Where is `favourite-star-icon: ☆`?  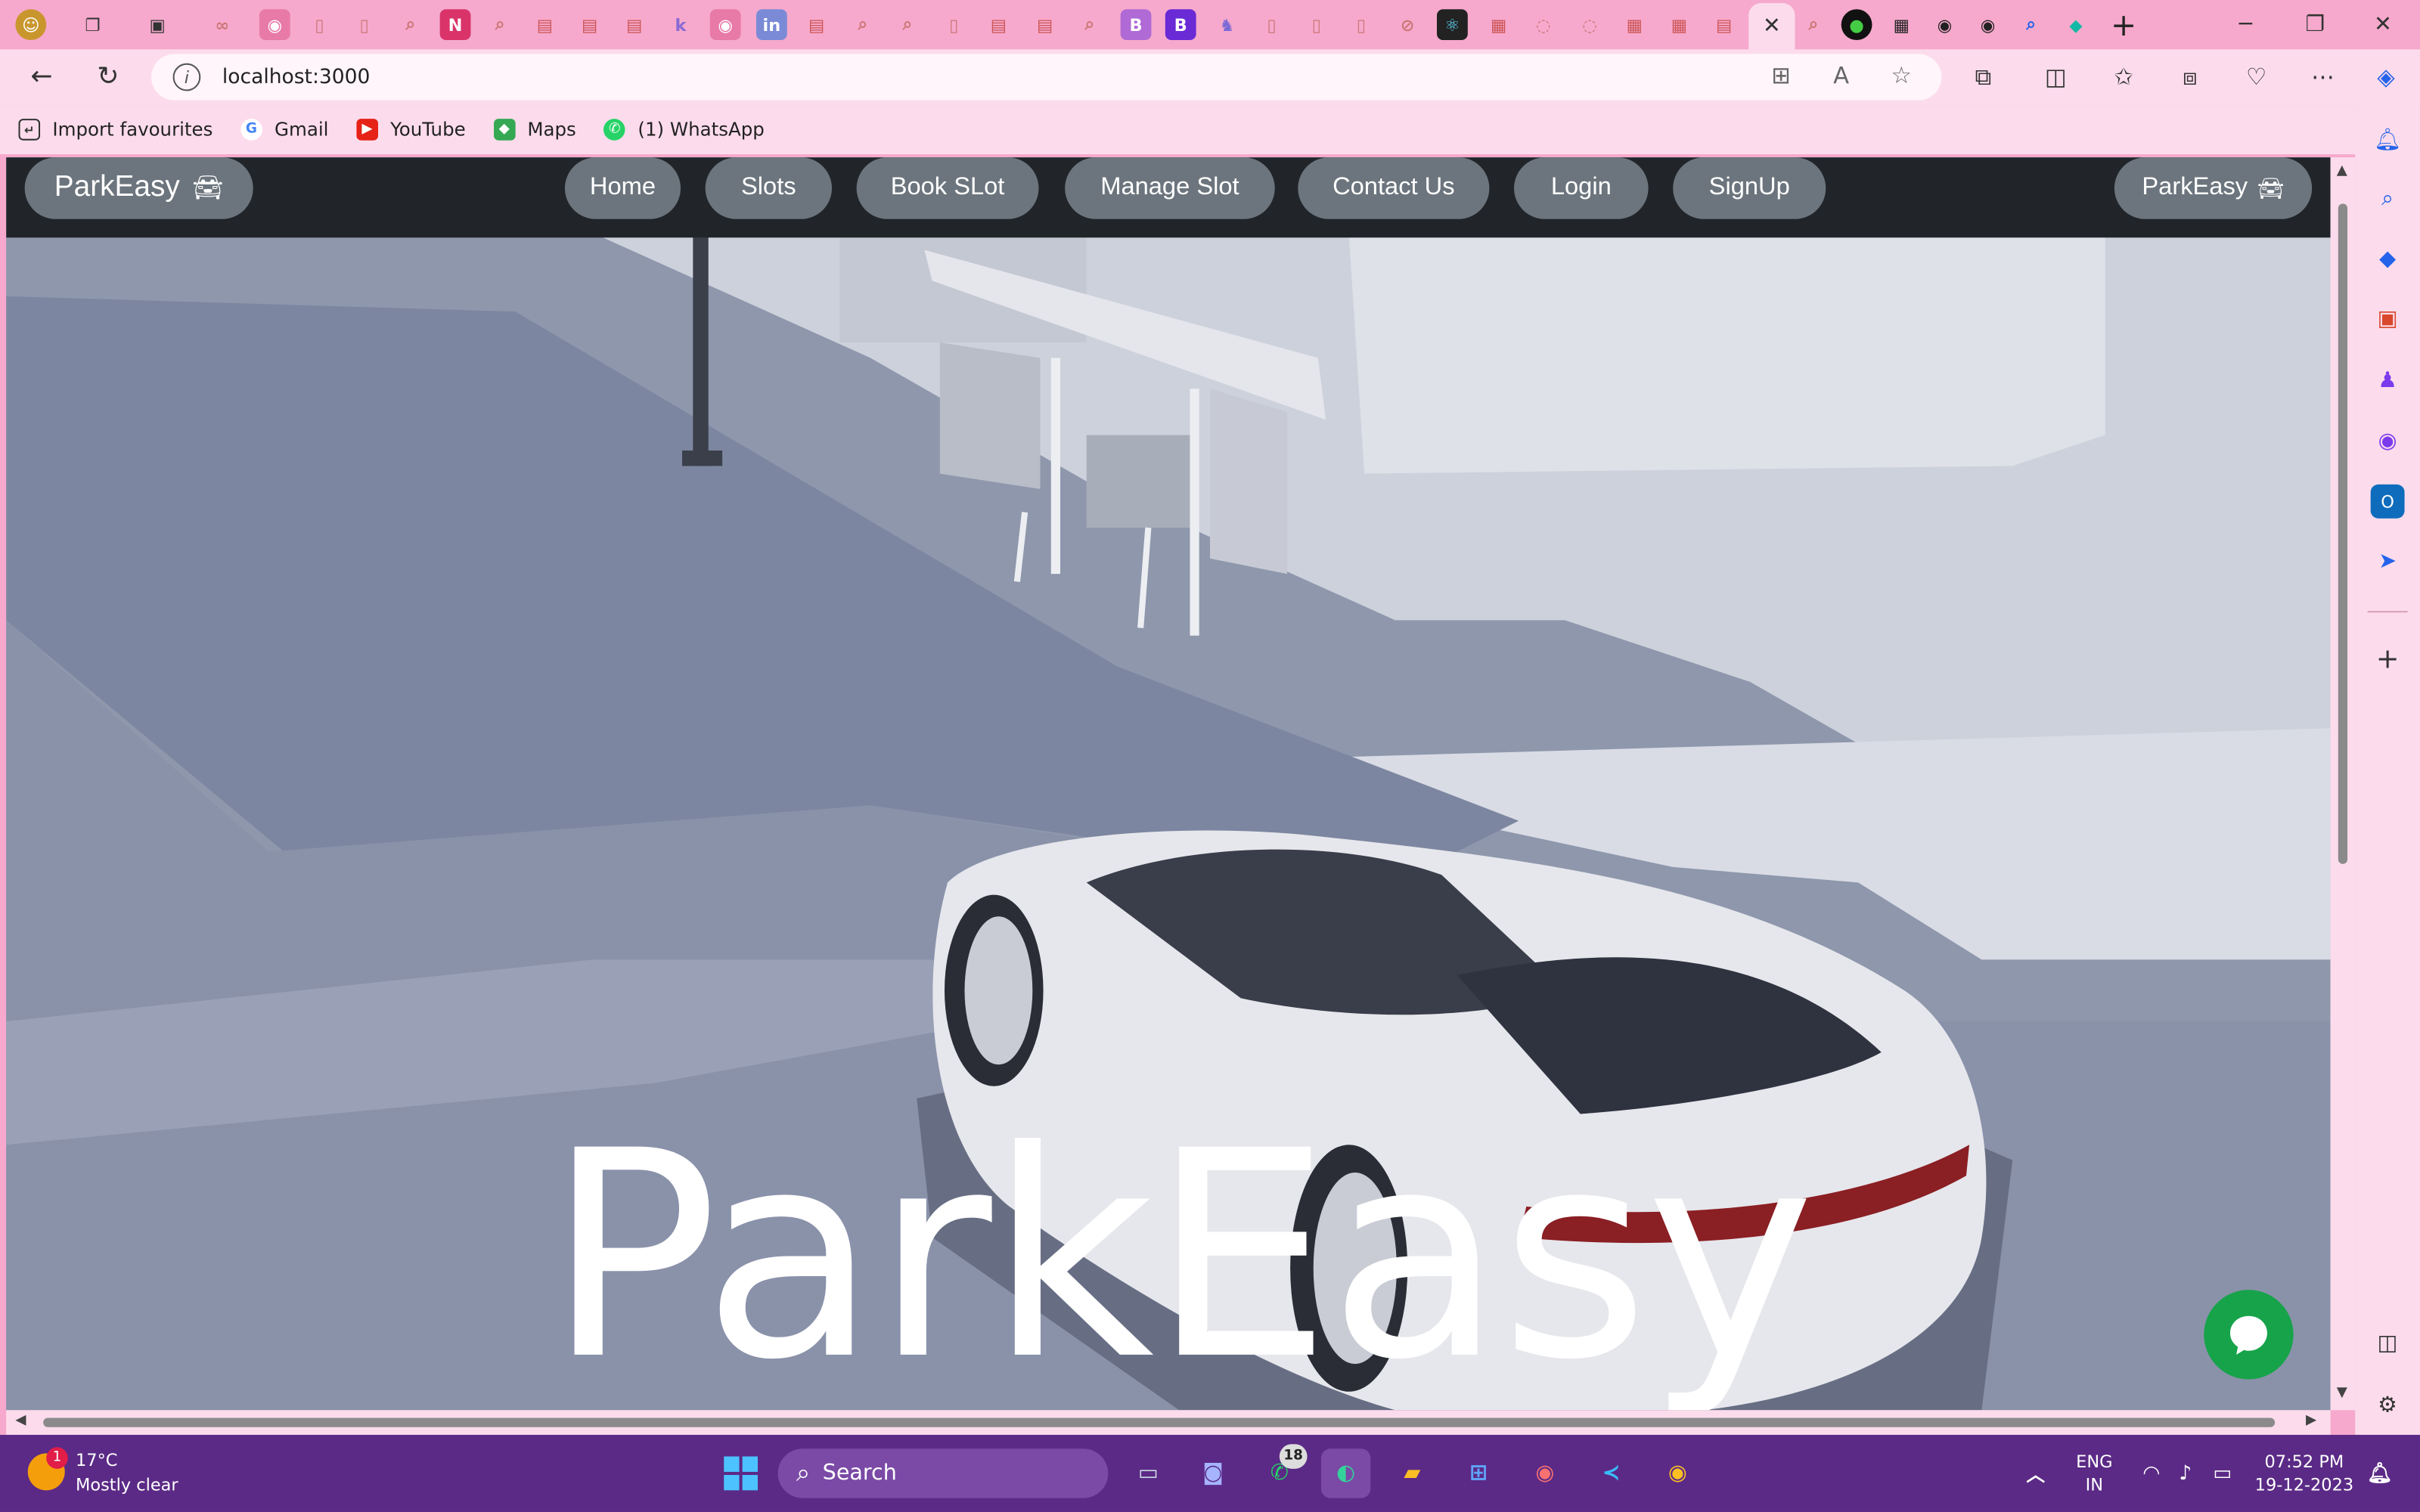
favourite-star-icon: ☆ is located at coordinates (1901, 75).